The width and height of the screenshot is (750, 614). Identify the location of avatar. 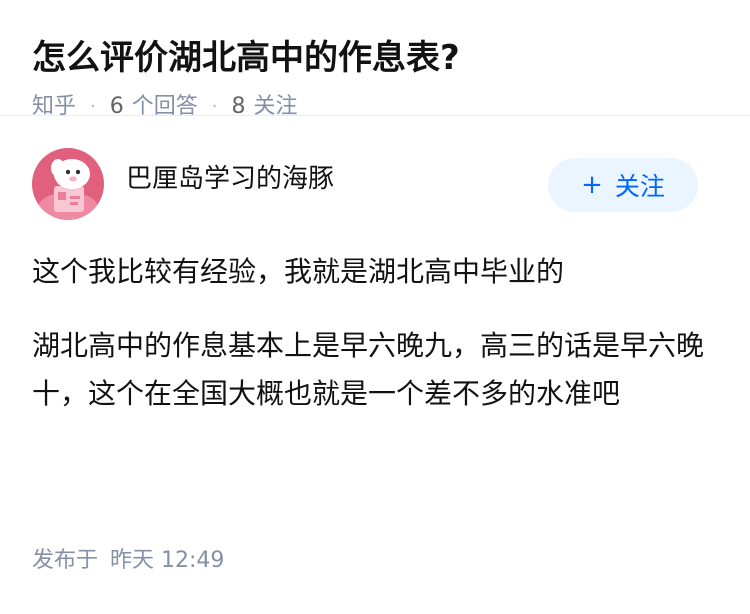
(68, 184).